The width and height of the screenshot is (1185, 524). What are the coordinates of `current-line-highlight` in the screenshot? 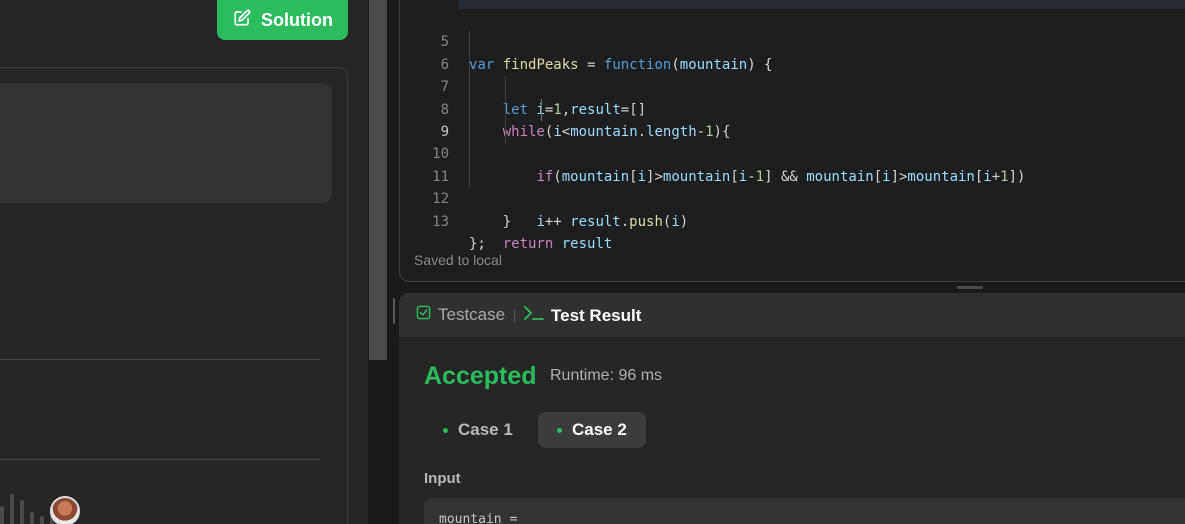 It's located at (821, 4).